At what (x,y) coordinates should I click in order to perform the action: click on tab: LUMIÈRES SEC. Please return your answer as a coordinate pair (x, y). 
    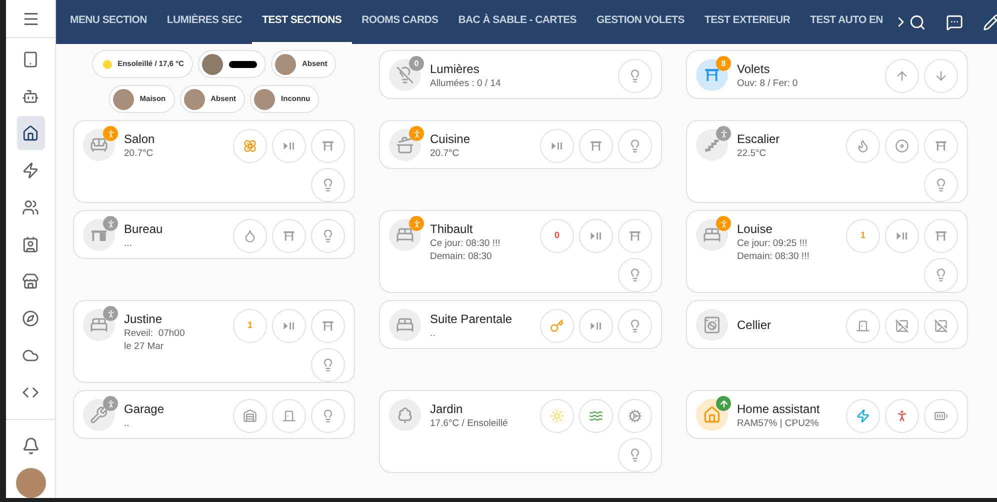
    Looking at the image, I should click on (204, 22).